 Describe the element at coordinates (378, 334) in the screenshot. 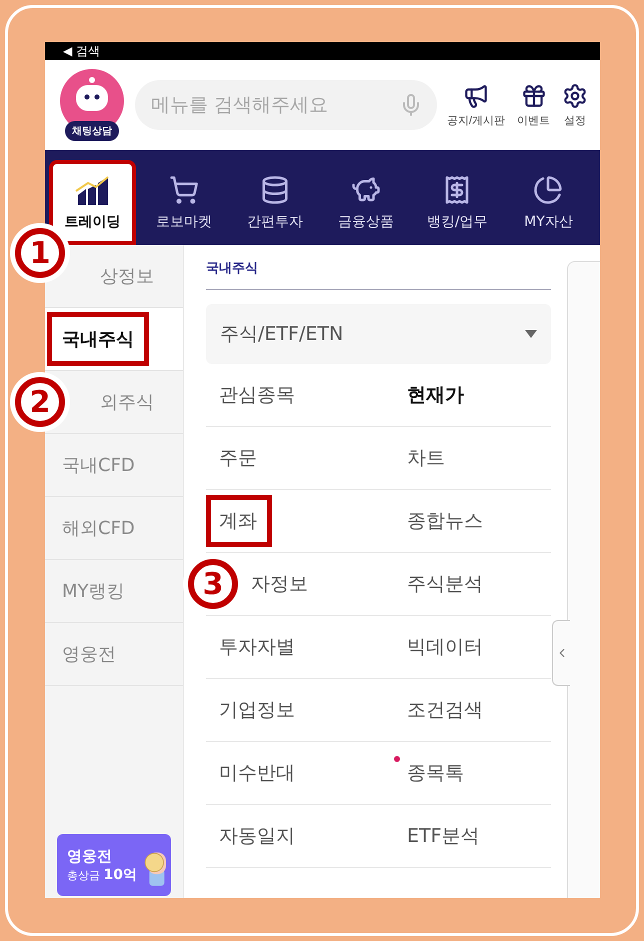

I see `category-dropdown: 주식/ETF/ETN` at that location.